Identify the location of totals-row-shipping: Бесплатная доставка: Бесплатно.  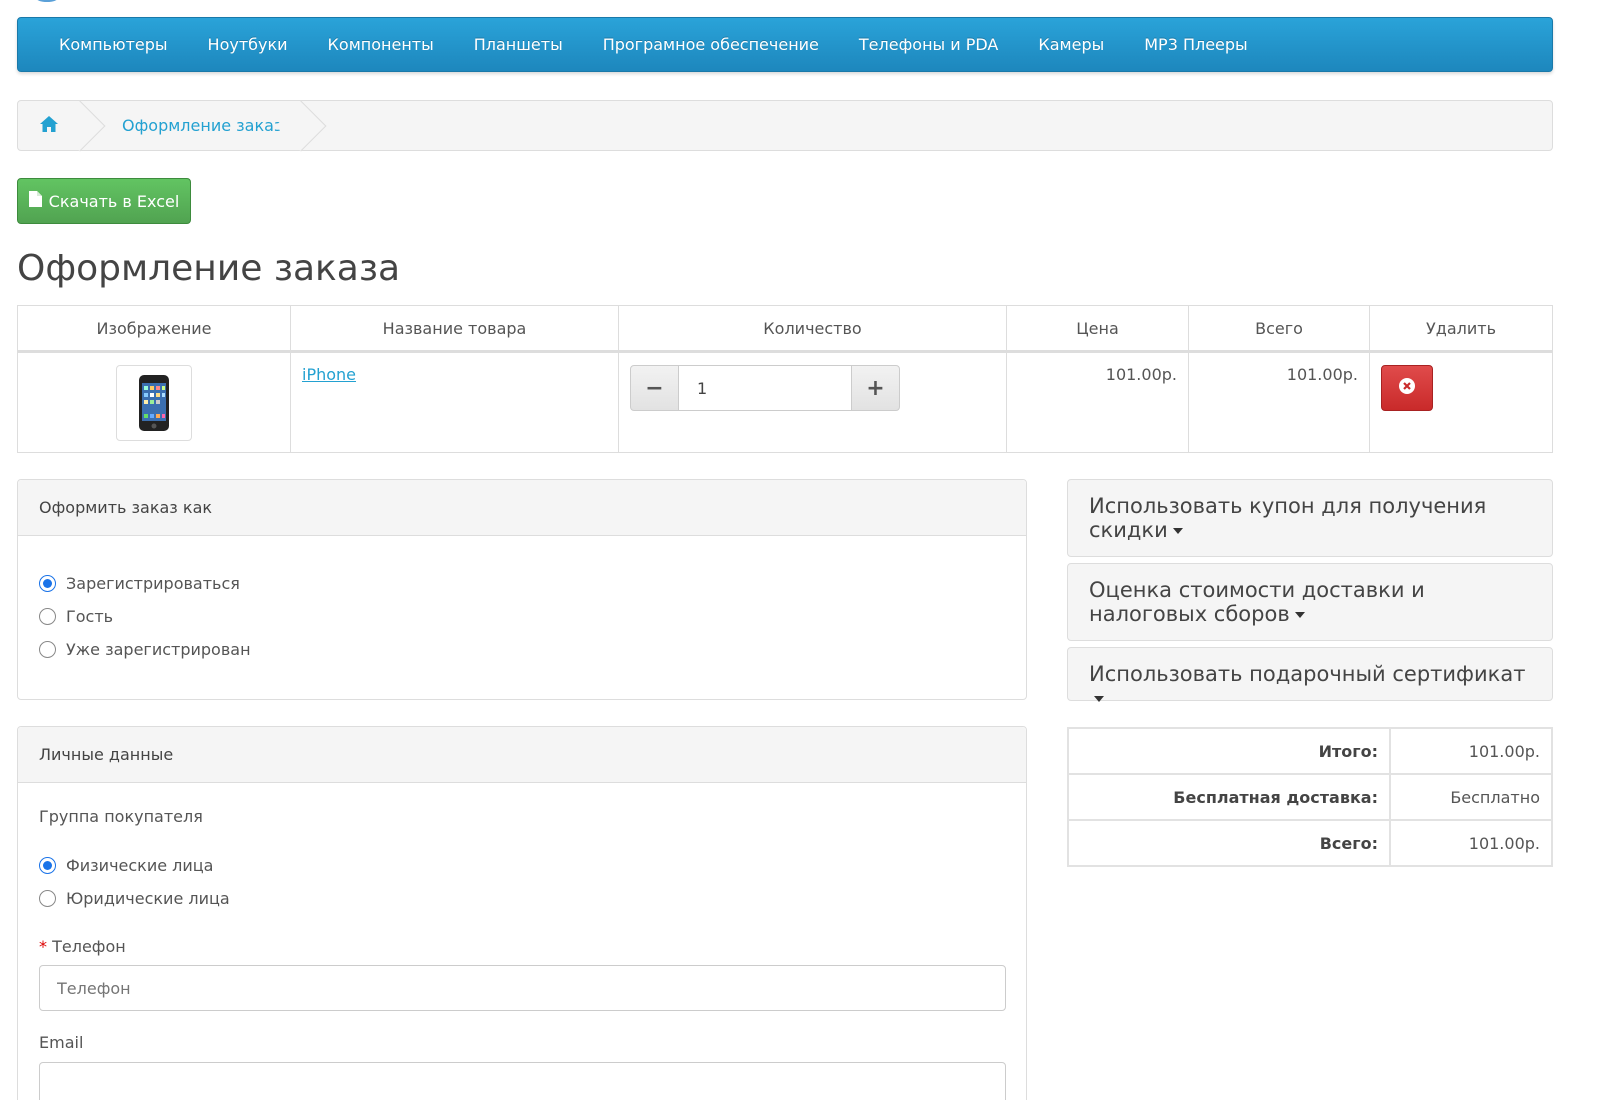
(1310, 797).